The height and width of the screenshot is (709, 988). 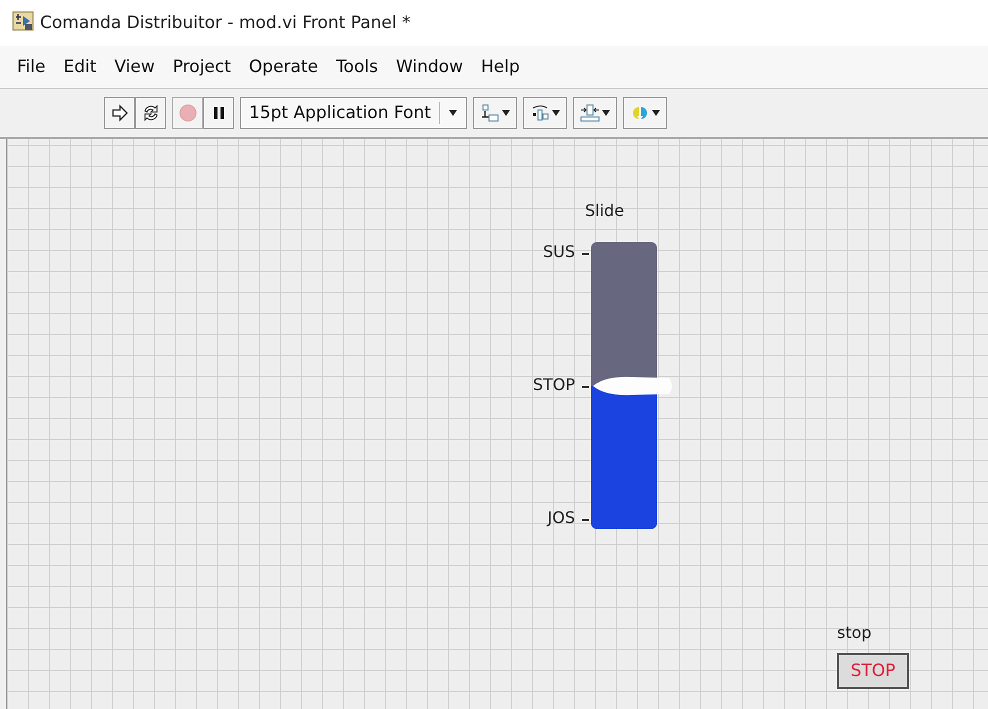 I want to click on slider-label: Slide, so click(x=604, y=210).